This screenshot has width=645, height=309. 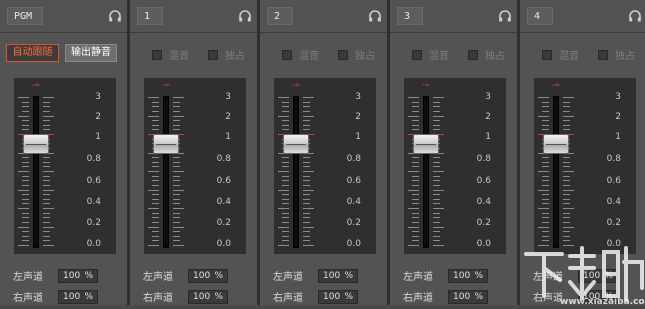 What do you see at coordinates (418, 298) in the screenshot?
I see `right-channel-label: 右声道` at bounding box center [418, 298].